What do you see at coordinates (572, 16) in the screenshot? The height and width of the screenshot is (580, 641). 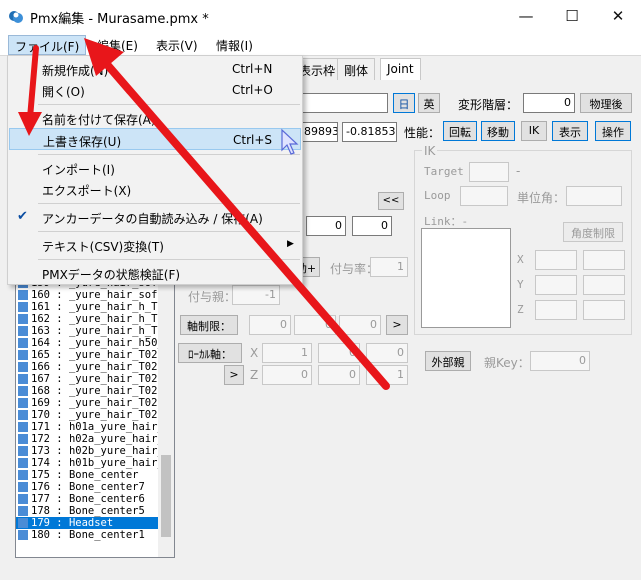 I see `maximize-button: ☐` at bounding box center [572, 16].